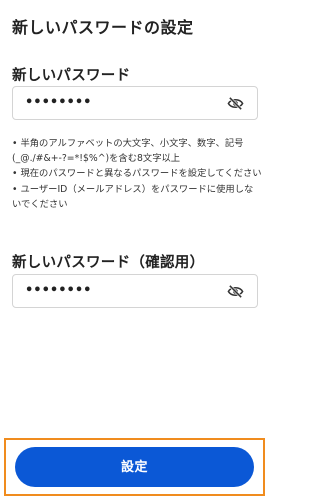 The height and width of the screenshot is (501, 320). I want to click on new-password-label: 新しいパスワード, so click(71, 76).